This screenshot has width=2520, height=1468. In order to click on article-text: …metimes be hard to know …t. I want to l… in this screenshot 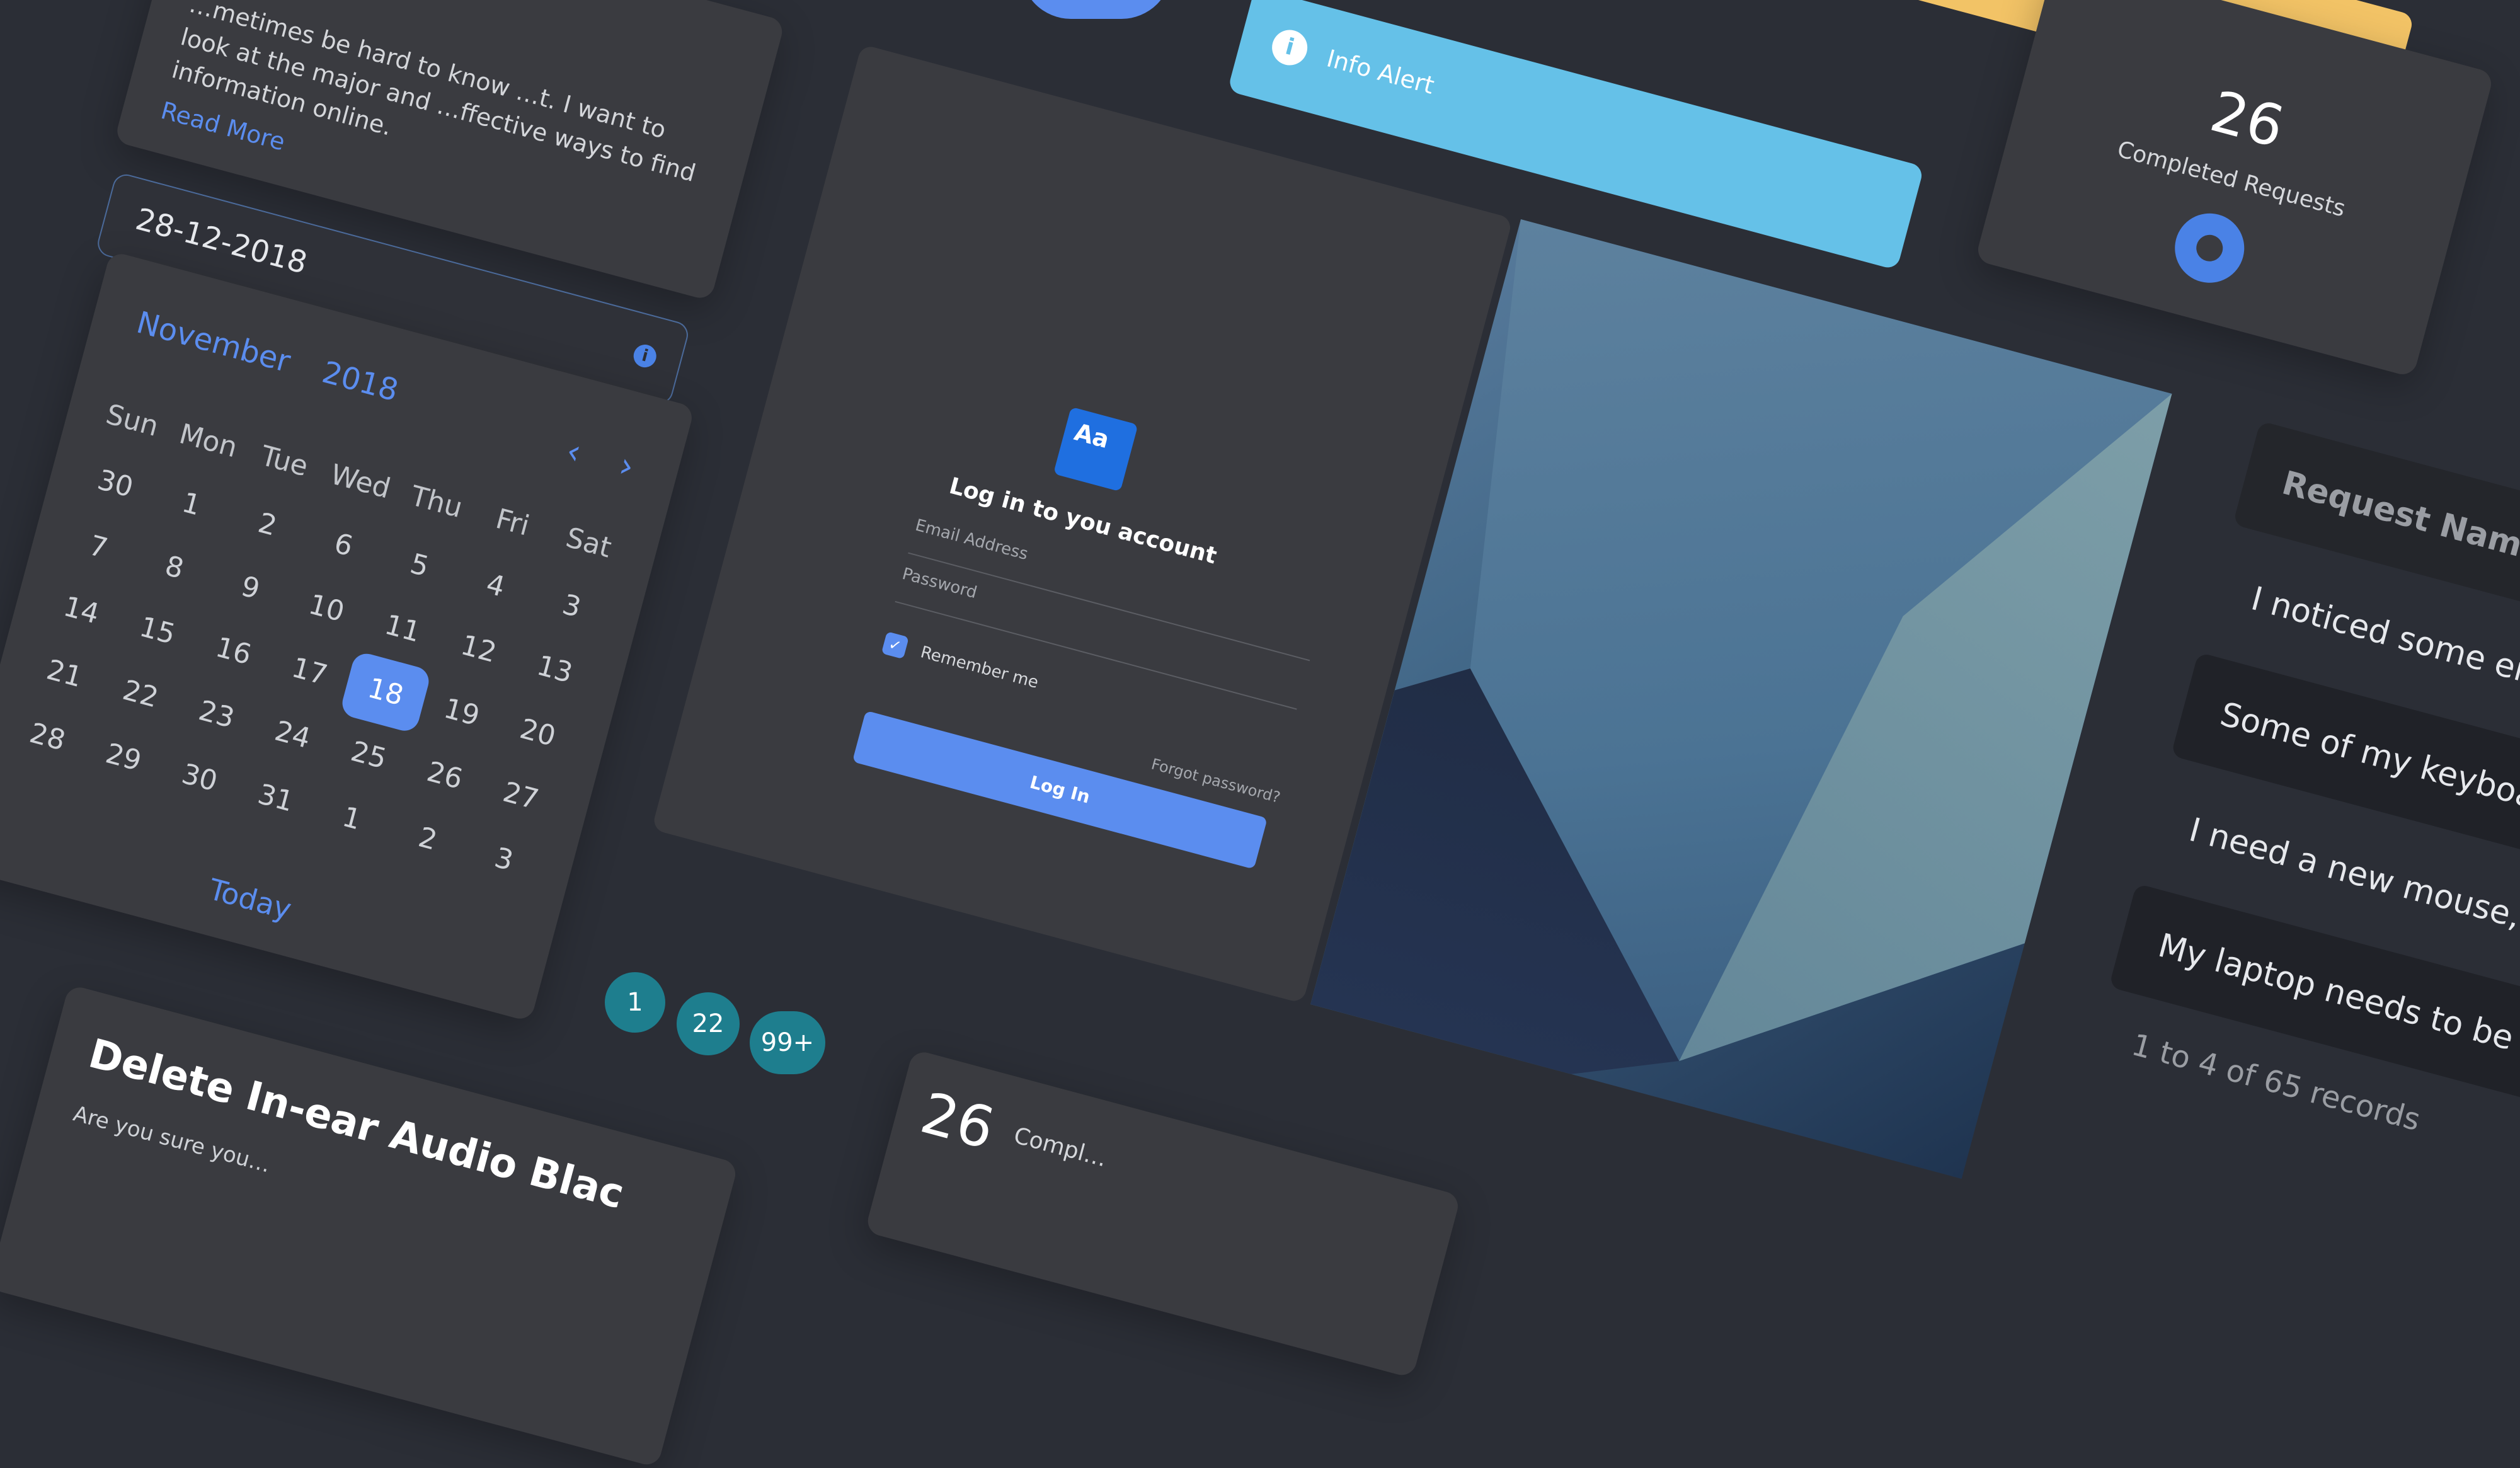, I will do `click(434, 94)`.